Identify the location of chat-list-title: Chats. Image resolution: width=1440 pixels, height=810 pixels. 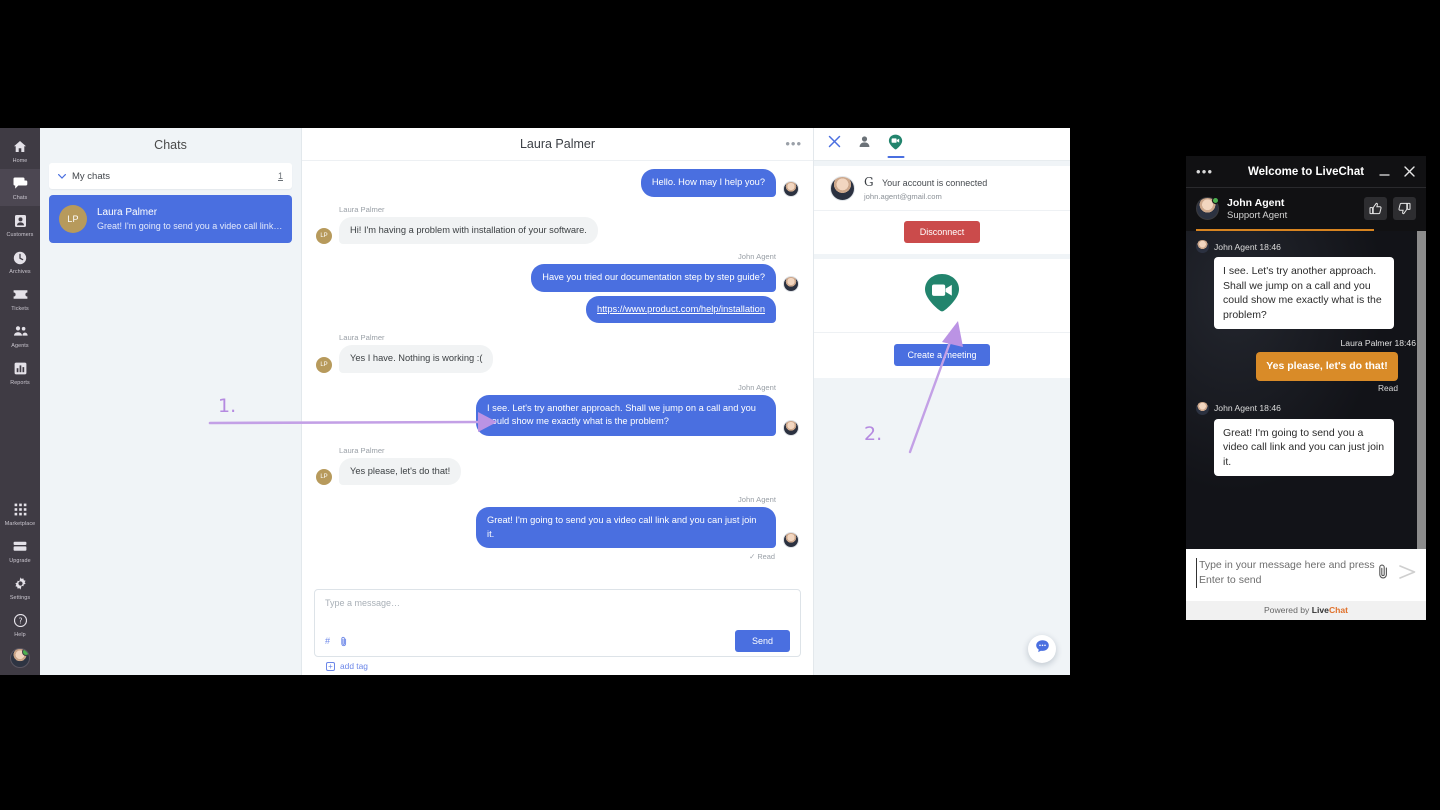
(170, 144).